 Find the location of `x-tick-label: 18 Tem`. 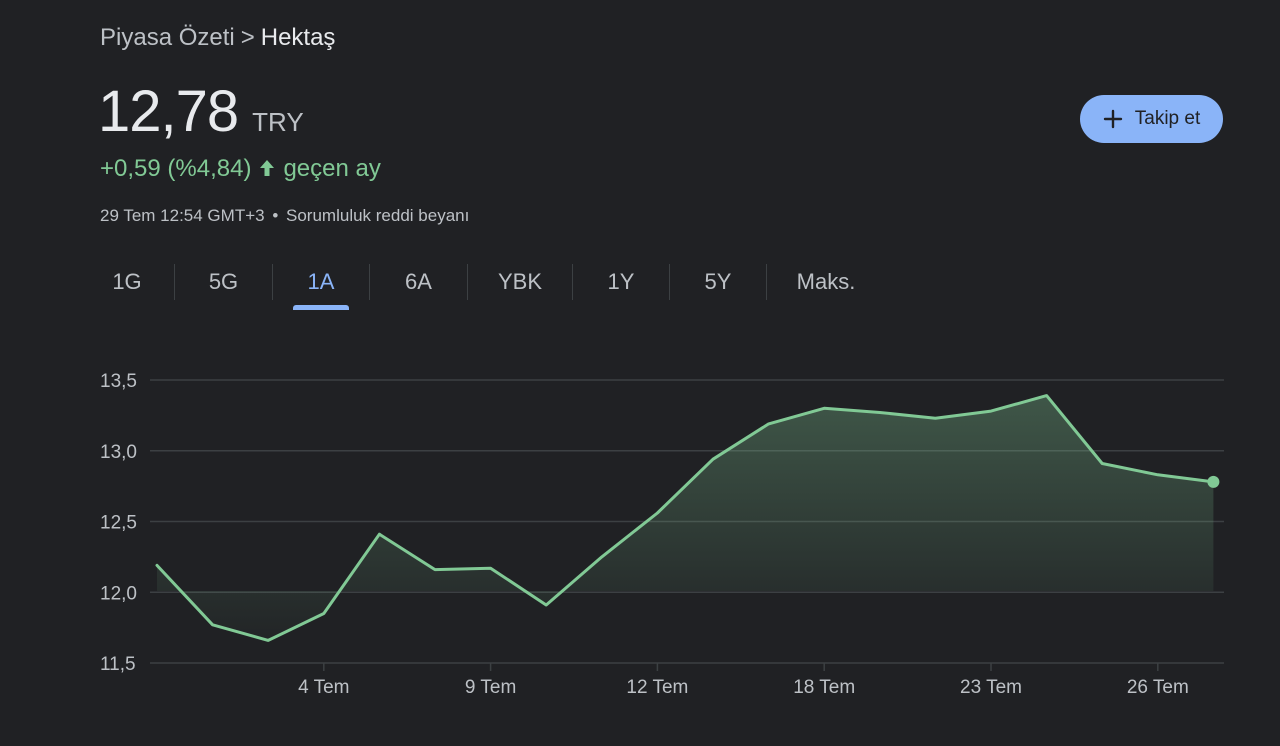

x-tick-label: 18 Tem is located at coordinates (824, 687).